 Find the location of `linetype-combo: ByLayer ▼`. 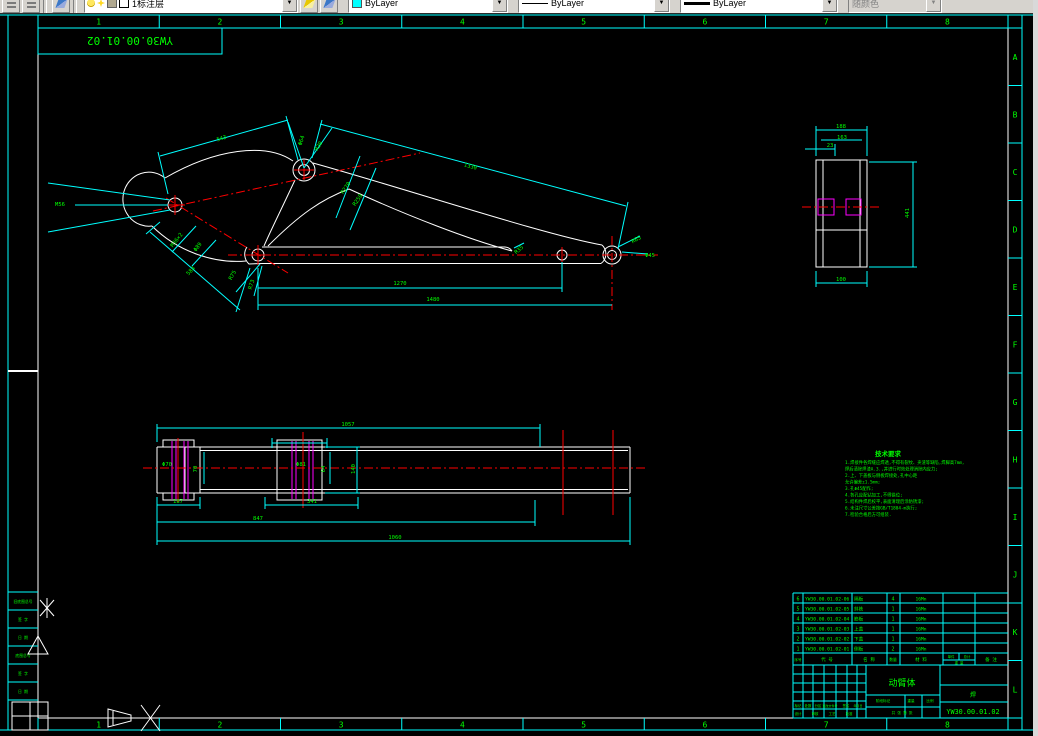

linetype-combo: ByLayer ▼ is located at coordinates (594, 6).